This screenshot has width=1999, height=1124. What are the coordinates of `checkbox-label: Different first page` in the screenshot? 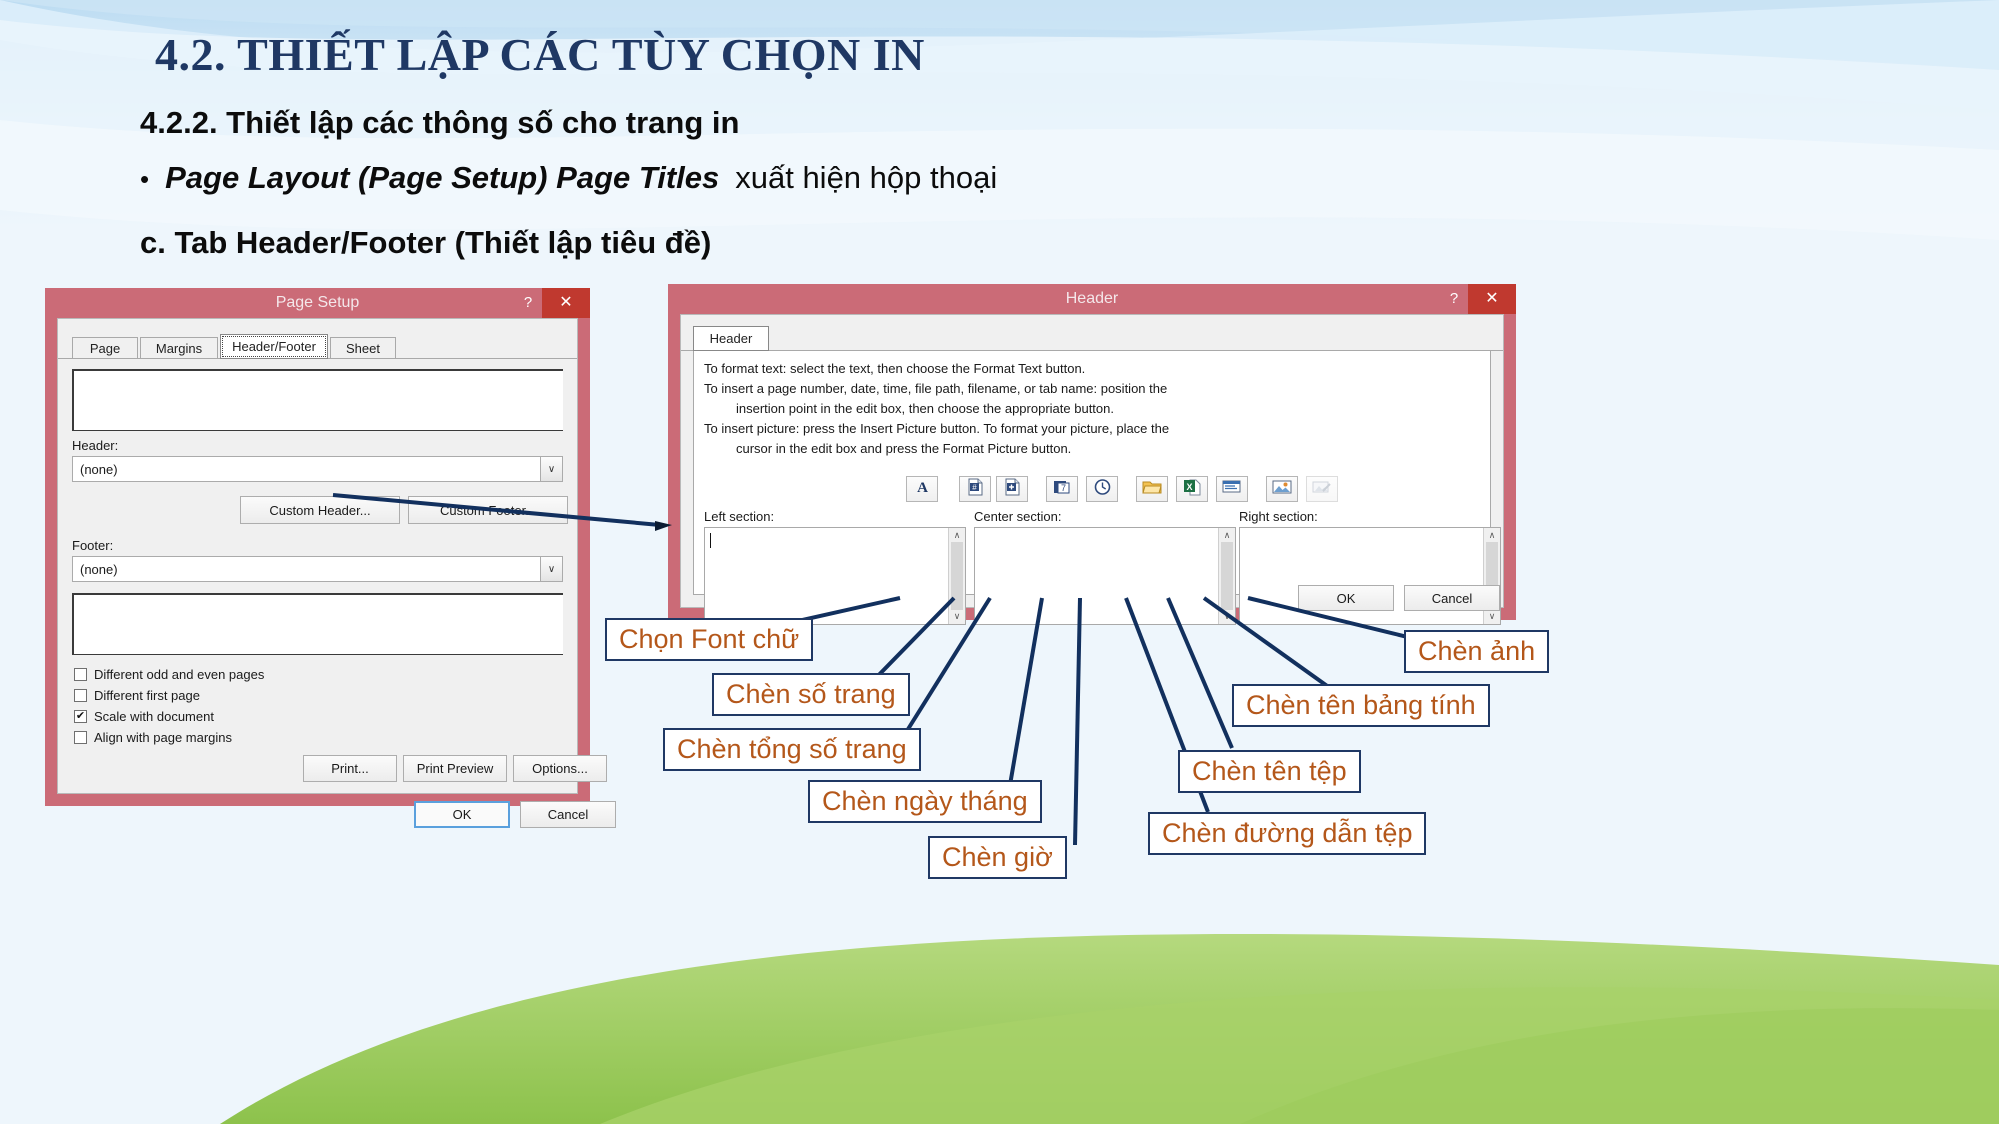 It's located at (147, 695).